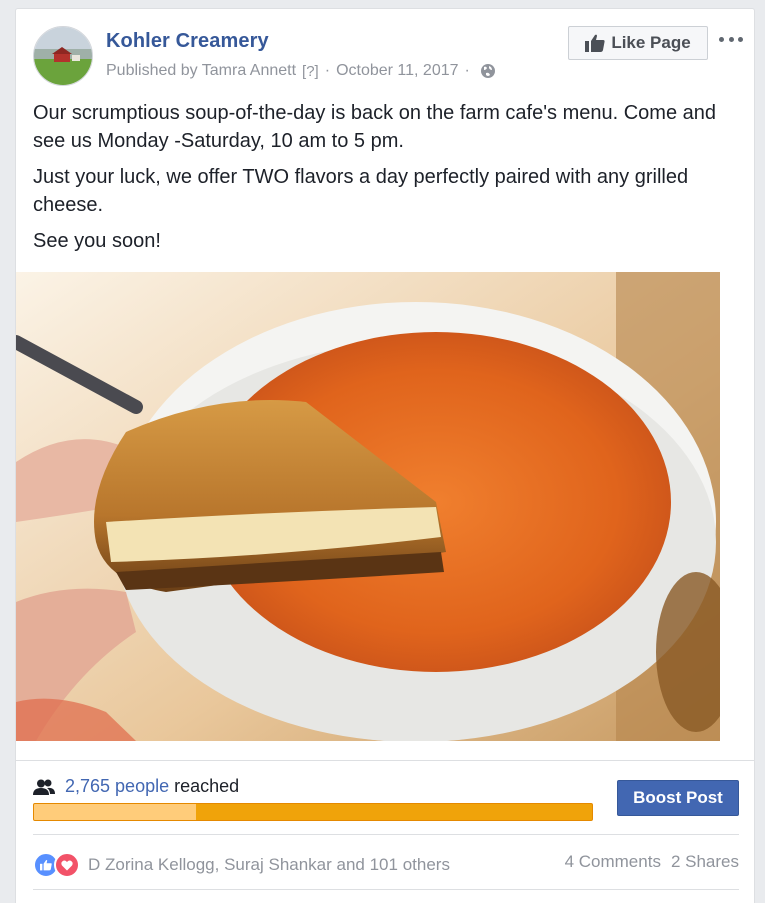 The width and height of the screenshot is (765, 903). Describe the element at coordinates (187, 41) in the screenshot. I see `page-name-link: Kohler Creamery` at that location.